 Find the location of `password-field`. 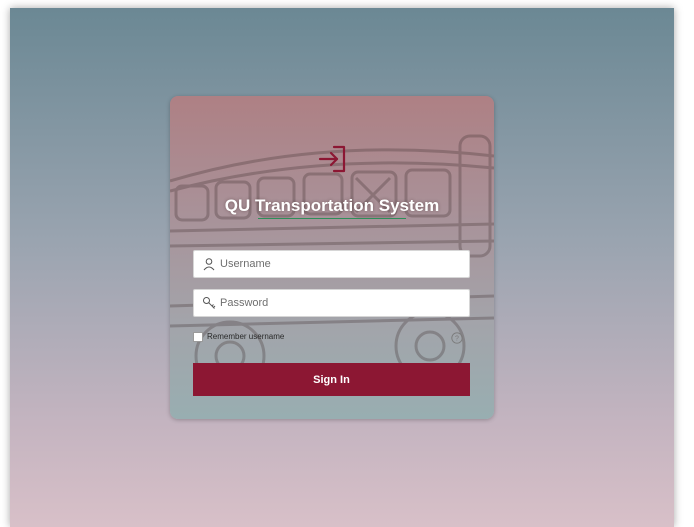

password-field is located at coordinates (331, 303).